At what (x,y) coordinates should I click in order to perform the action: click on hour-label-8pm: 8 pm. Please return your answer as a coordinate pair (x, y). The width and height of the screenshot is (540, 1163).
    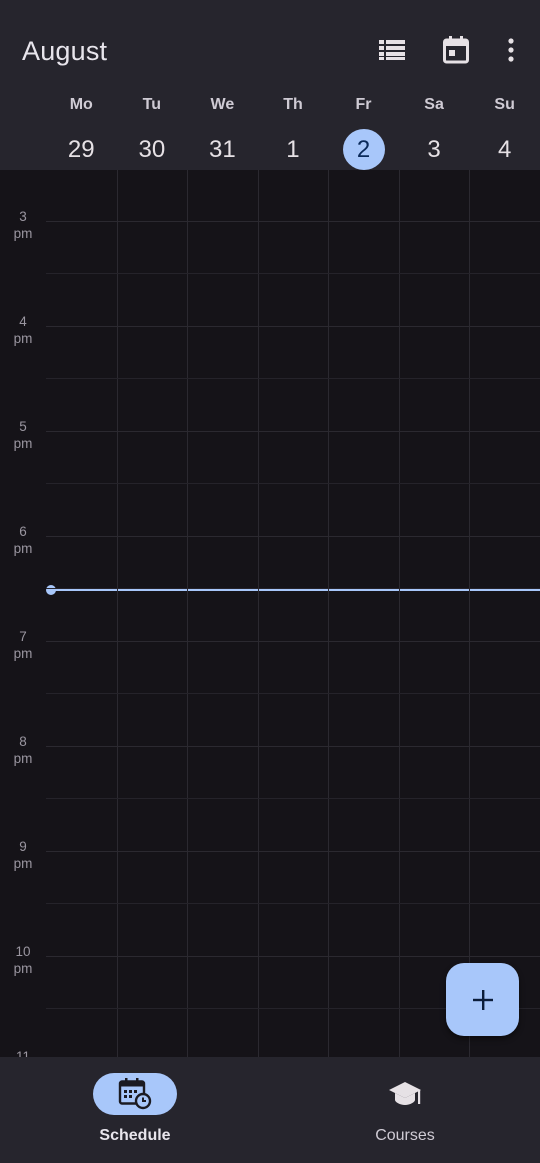
    Looking at the image, I should click on (23, 750).